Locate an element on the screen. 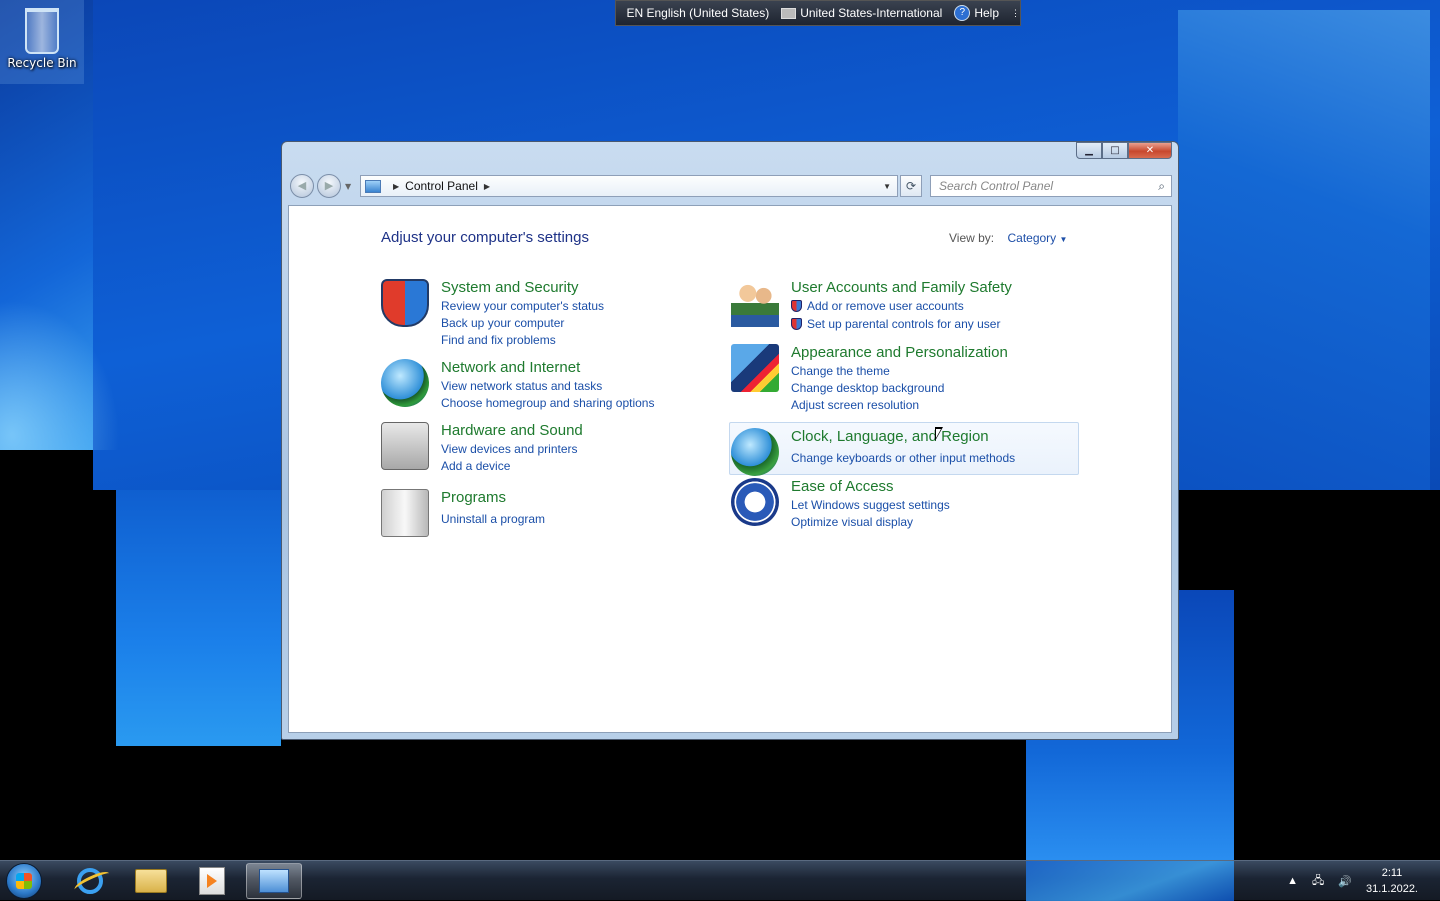  category-link: Find and fix problems is located at coordinates (522, 340).